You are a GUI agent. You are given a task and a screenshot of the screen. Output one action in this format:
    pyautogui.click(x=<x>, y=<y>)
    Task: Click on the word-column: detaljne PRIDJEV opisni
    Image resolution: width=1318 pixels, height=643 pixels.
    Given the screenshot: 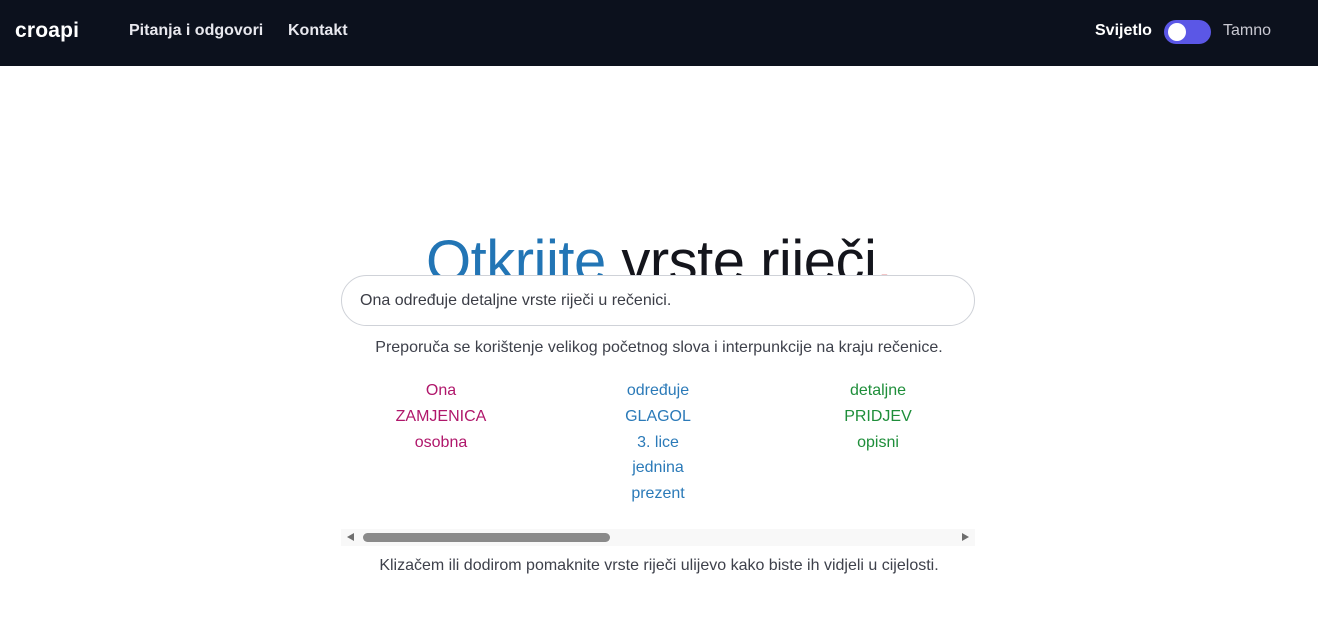 What is the action you would take?
    pyautogui.click(x=876, y=416)
    